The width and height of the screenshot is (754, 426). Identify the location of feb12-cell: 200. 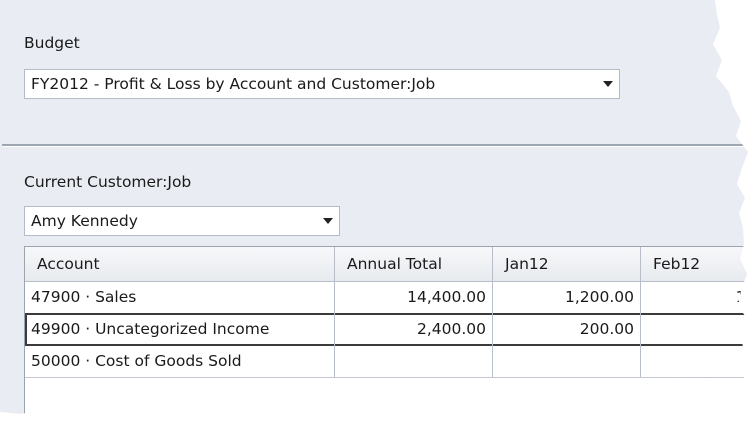
(694, 329).